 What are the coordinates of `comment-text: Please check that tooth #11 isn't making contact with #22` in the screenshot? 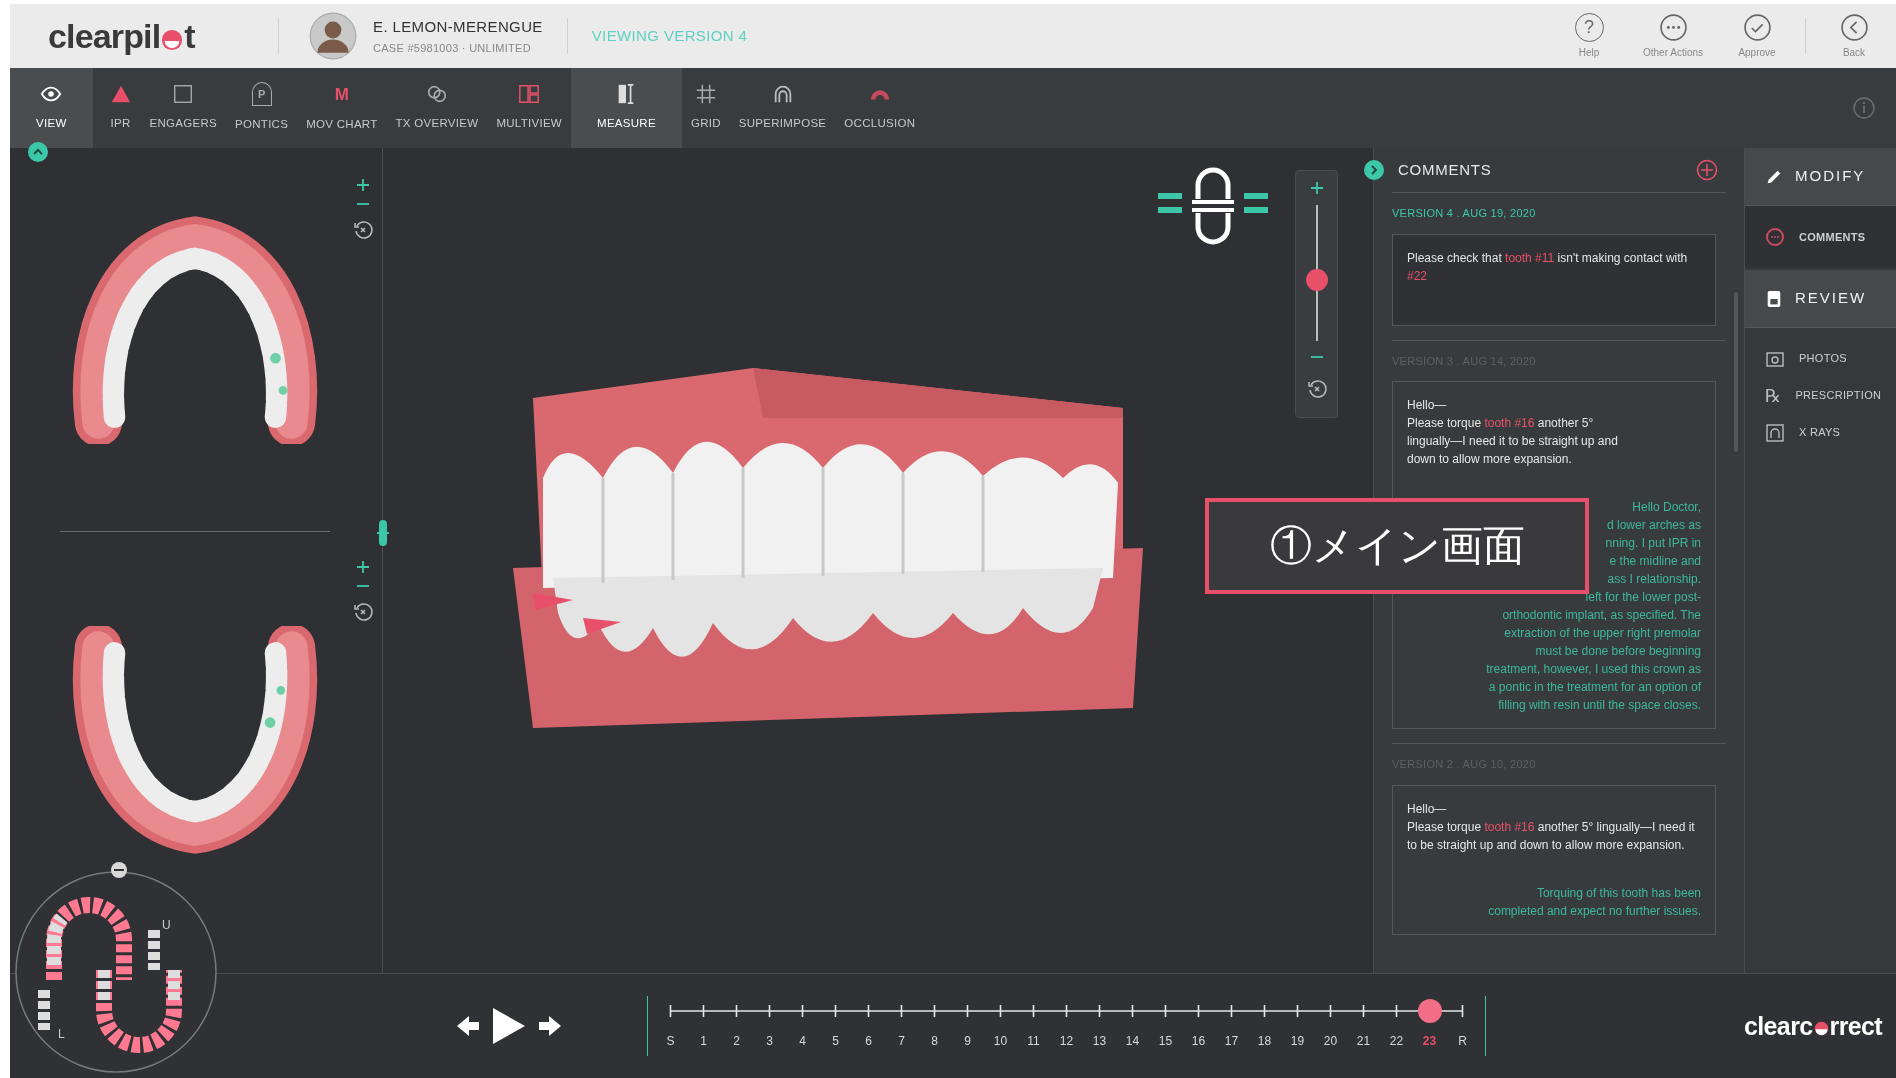 It's located at (1548, 267).